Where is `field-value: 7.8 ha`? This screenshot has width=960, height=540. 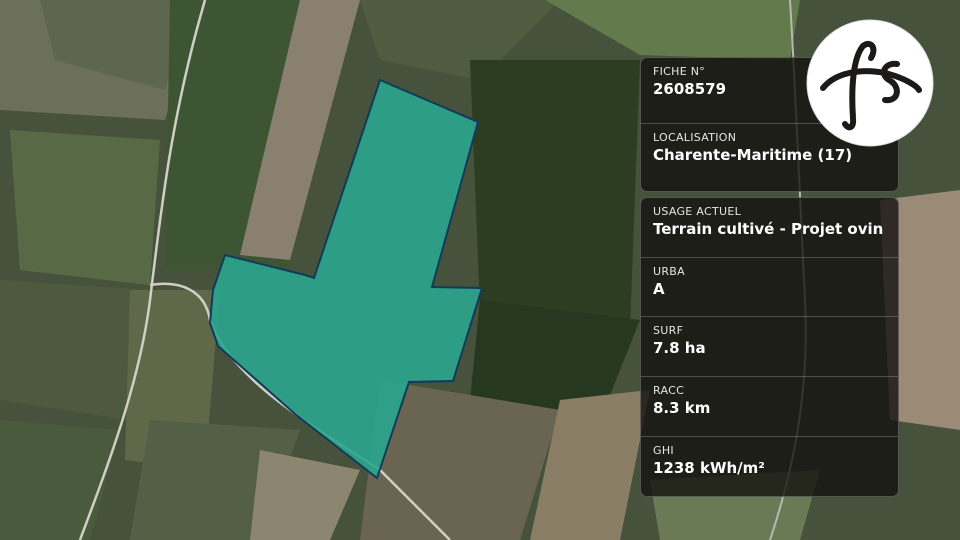 field-value: 7.8 ha is located at coordinates (679, 348).